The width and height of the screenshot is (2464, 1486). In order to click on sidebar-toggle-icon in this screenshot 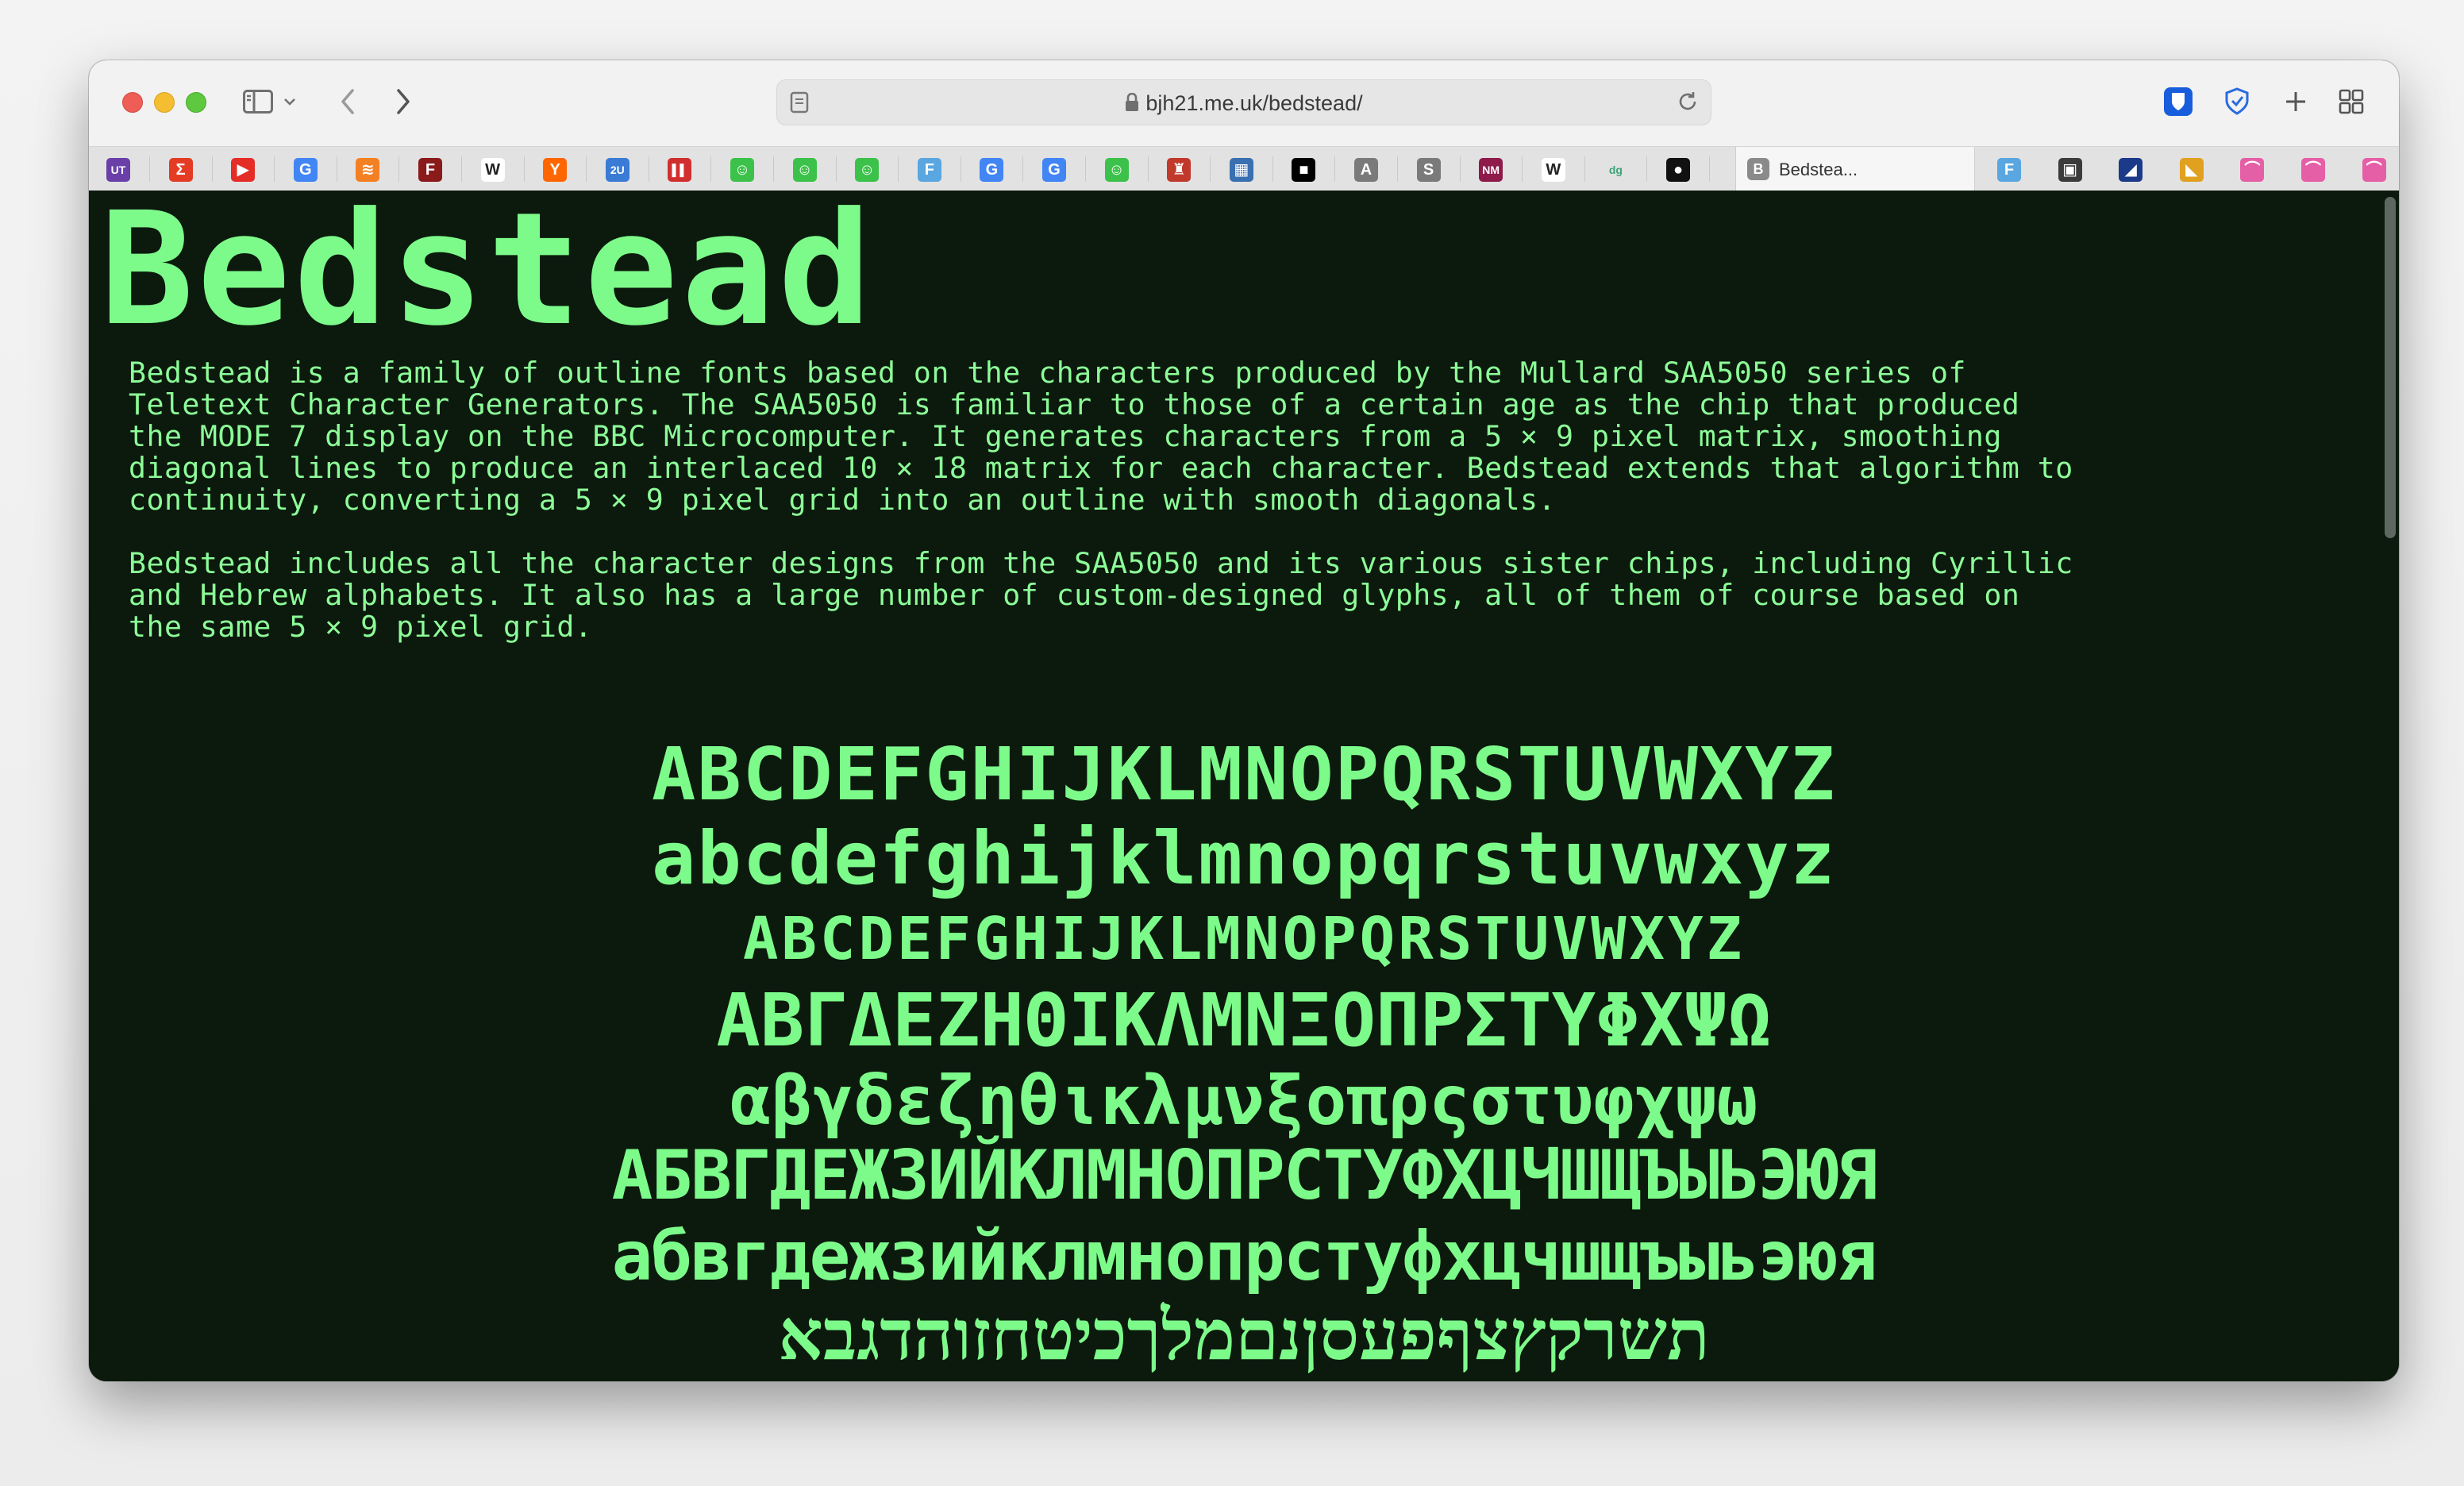, I will do `click(258, 101)`.